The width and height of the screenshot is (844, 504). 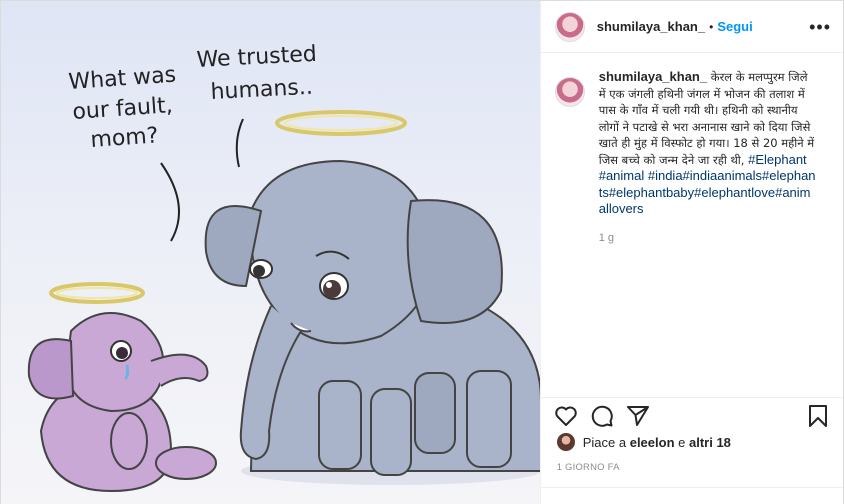 What do you see at coordinates (122, 79) in the screenshot?
I see `speech-left-line-1: What was` at bounding box center [122, 79].